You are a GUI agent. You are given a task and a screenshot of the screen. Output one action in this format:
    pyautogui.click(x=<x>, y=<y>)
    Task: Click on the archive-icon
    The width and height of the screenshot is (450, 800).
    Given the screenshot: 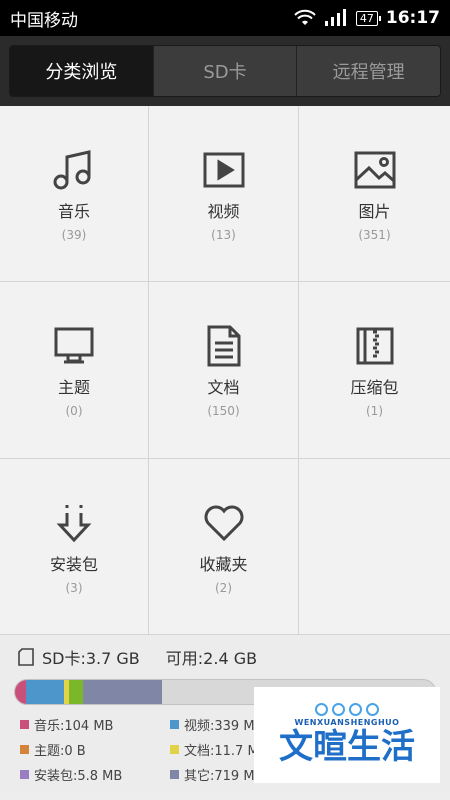 What is the action you would take?
    pyautogui.click(x=374, y=346)
    